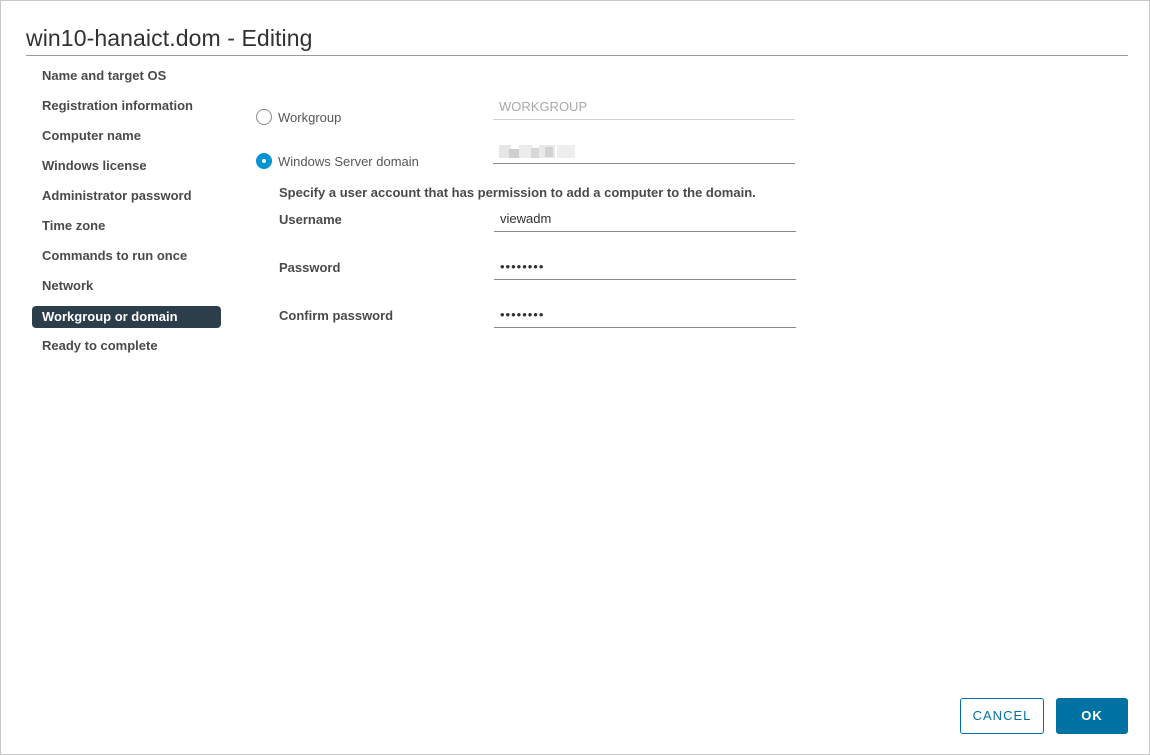 The width and height of the screenshot is (1150, 755). I want to click on nav-item-name-and-target-os: Name and target OS, so click(126, 76).